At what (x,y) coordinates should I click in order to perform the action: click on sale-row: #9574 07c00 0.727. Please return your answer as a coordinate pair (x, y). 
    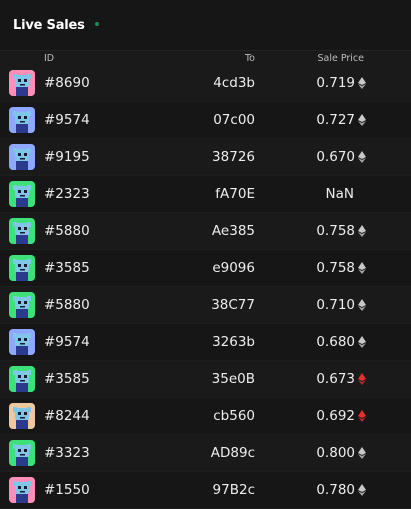
    Looking at the image, I should click on (205, 120).